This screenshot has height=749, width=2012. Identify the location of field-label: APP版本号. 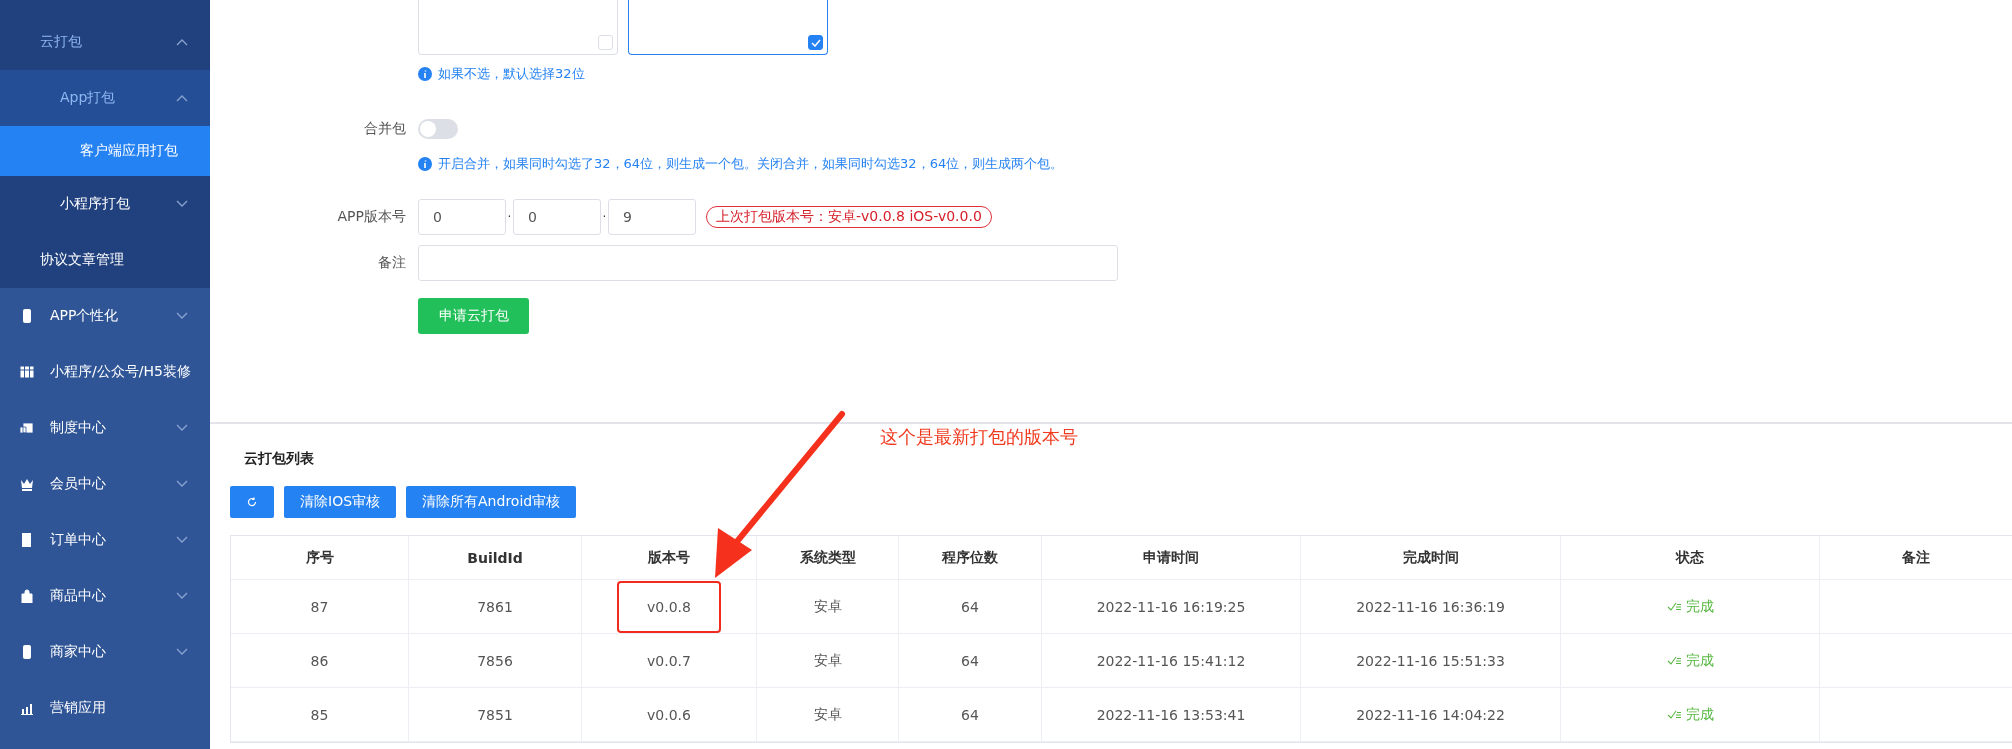
(371, 217).